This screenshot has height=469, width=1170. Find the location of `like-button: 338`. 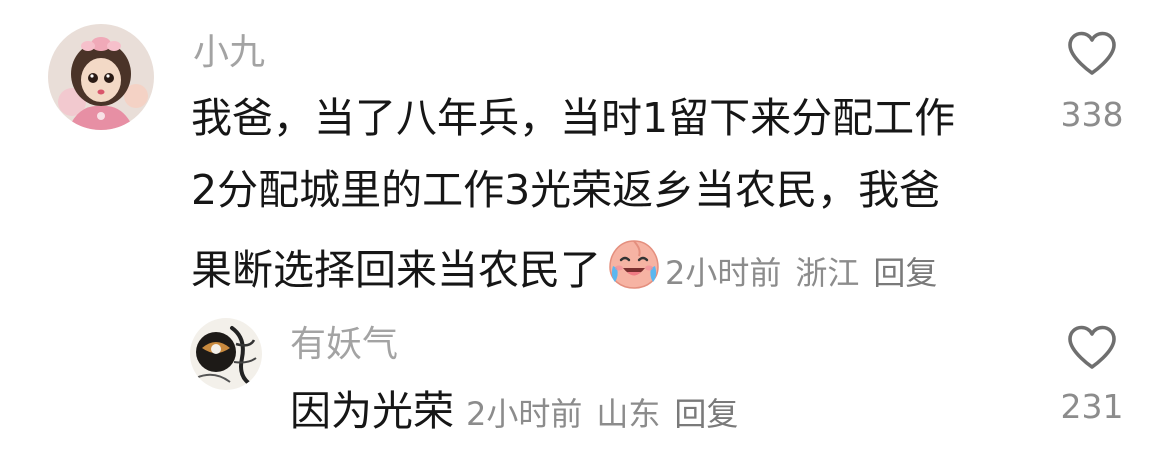

like-button: 338 is located at coordinates (1092, 80).